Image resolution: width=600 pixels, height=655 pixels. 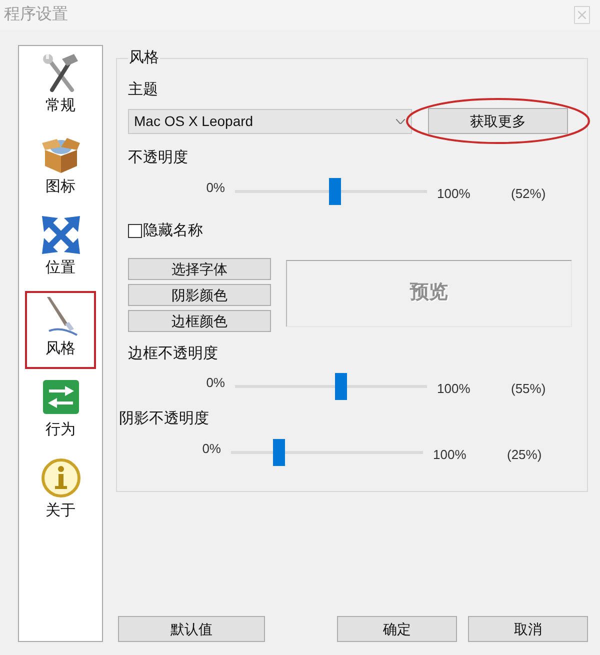 What do you see at coordinates (528, 389) in the screenshot?
I see `slider-reading: (55%)` at bounding box center [528, 389].